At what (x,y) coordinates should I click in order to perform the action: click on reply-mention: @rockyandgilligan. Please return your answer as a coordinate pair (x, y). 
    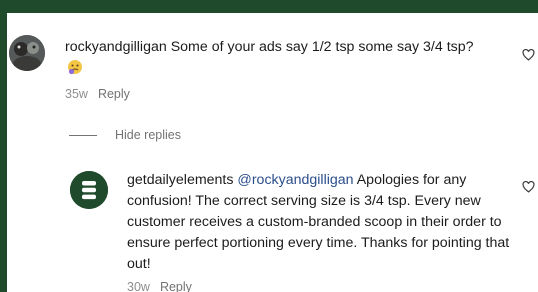
    Looking at the image, I should click on (295, 180).